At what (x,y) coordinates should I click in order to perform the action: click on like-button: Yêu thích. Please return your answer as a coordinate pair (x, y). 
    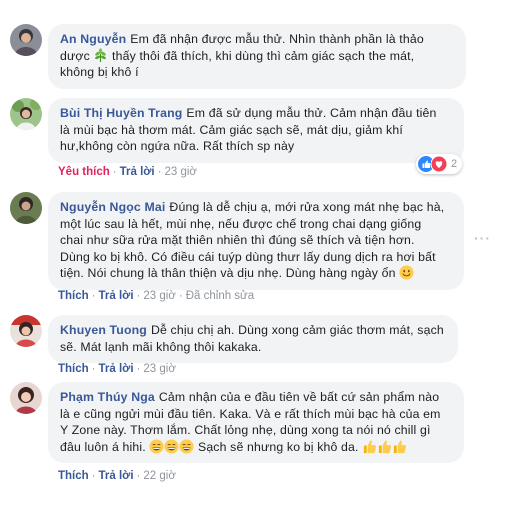
    Looking at the image, I should click on (84, 172).